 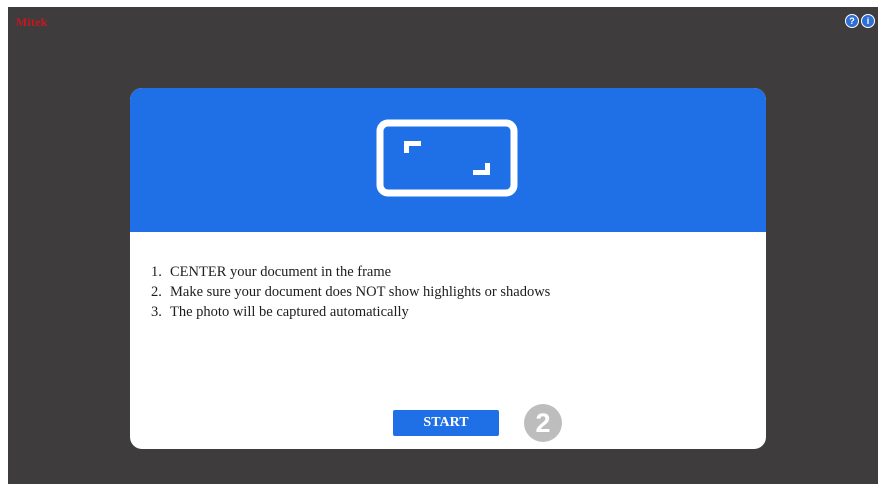 What do you see at coordinates (156, 272) in the screenshot?
I see `instruction-number: 1.` at bounding box center [156, 272].